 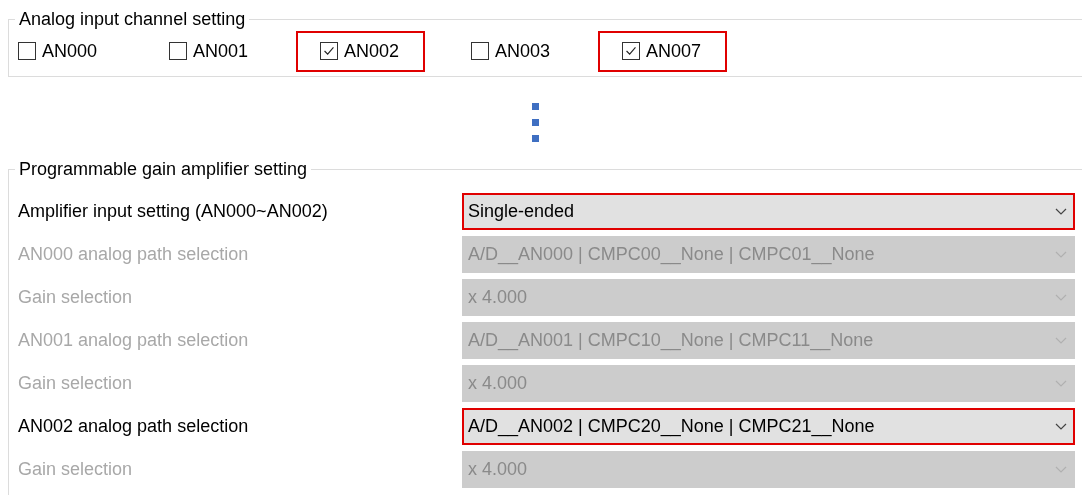 I want to click on checkbox-item: AN000, so click(x=62, y=51).